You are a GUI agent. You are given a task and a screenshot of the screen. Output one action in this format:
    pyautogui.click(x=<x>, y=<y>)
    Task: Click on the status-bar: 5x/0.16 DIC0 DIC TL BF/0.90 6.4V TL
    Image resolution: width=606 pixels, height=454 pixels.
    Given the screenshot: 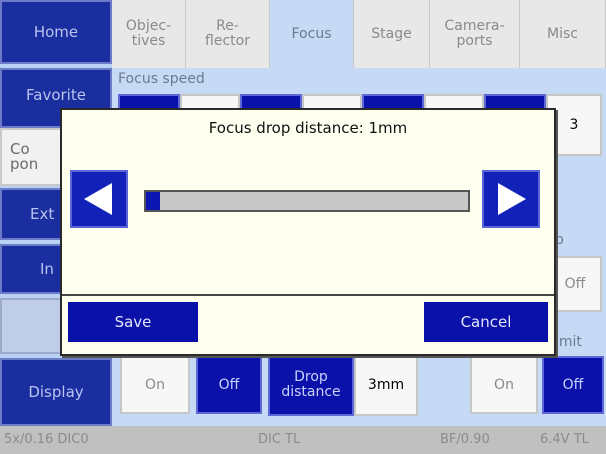 What is the action you would take?
    pyautogui.click(x=303, y=440)
    